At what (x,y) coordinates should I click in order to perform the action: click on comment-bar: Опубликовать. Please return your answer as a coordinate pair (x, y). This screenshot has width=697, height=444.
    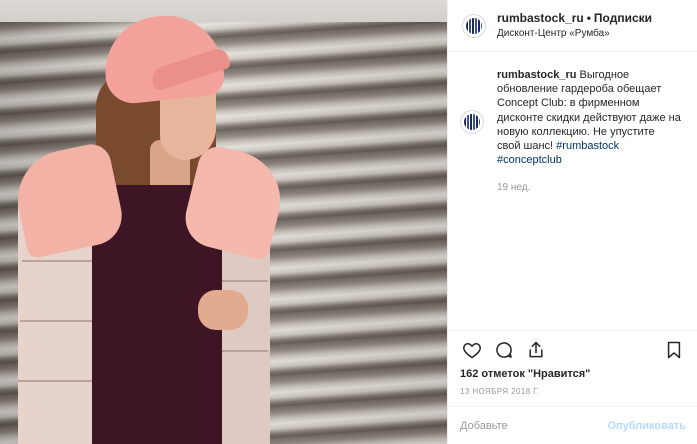
    Looking at the image, I should click on (572, 425).